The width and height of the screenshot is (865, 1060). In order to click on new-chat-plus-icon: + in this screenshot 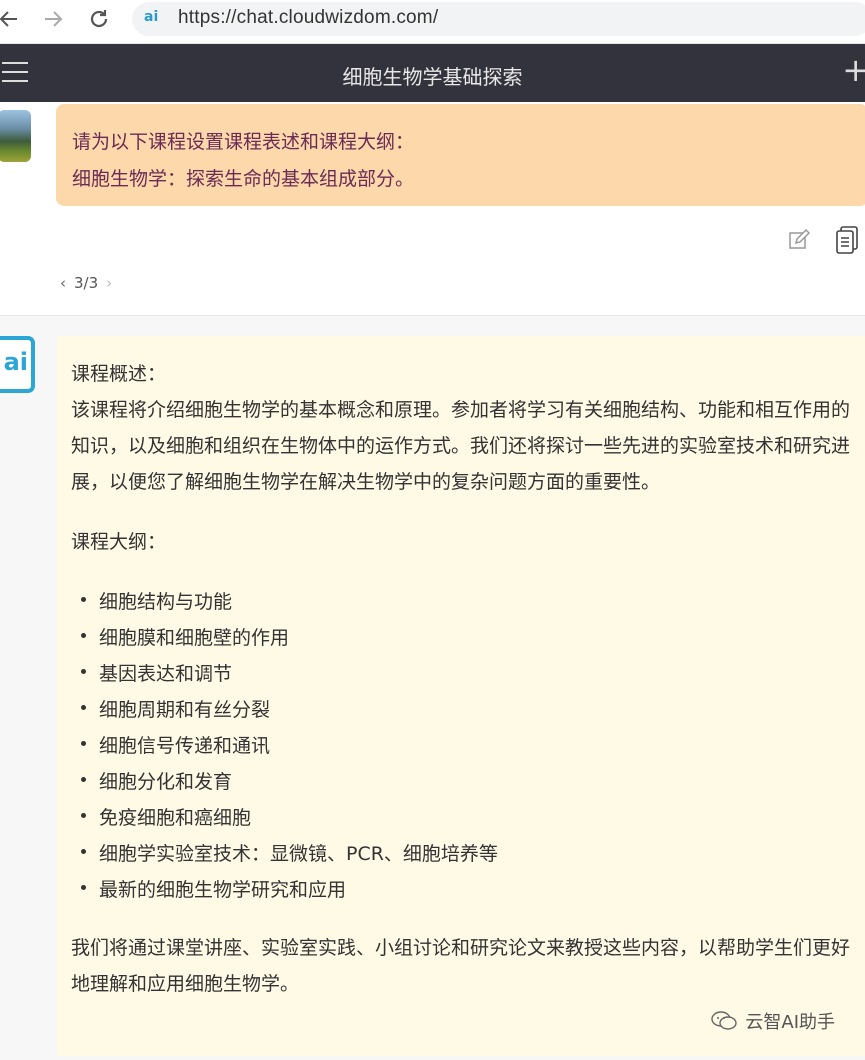, I will do `click(853, 70)`.